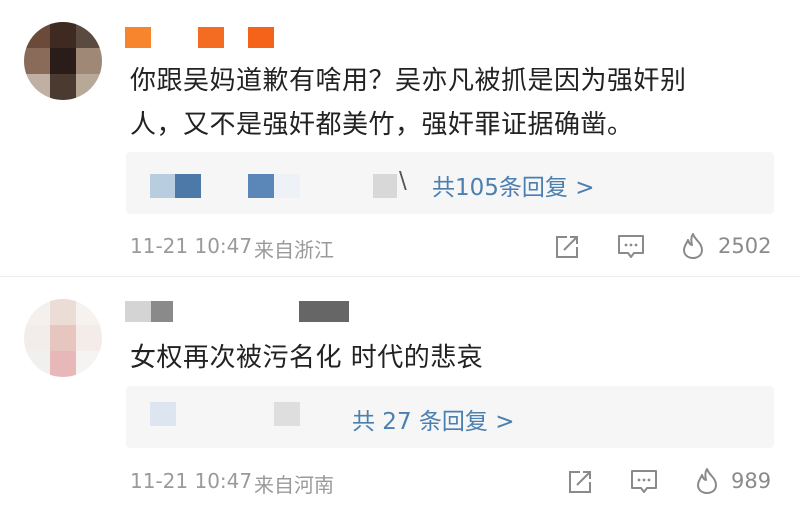 Image resolution: width=800 pixels, height=513 pixels. Describe the element at coordinates (307, 358) in the screenshot. I see `comment-text: 女权再次被污名化 时代的悲哀` at that location.